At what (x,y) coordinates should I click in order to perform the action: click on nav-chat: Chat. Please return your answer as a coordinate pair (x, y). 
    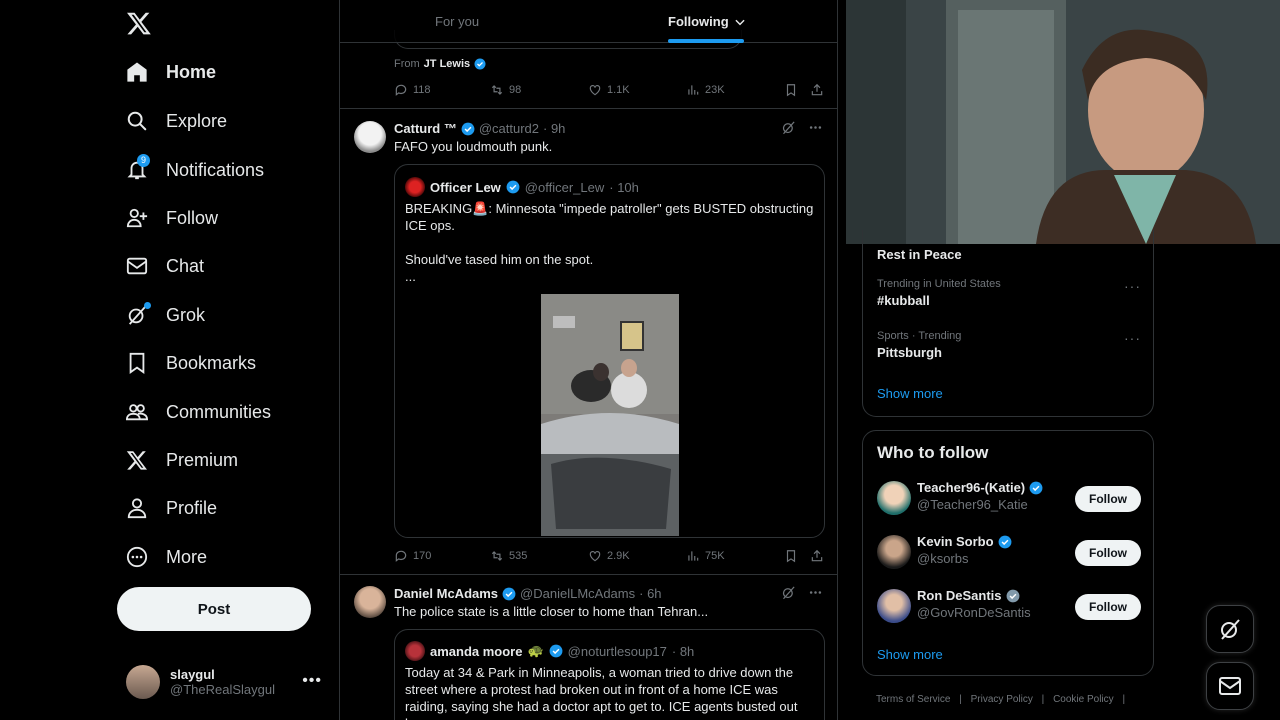
    Looking at the image, I should click on (165, 266).